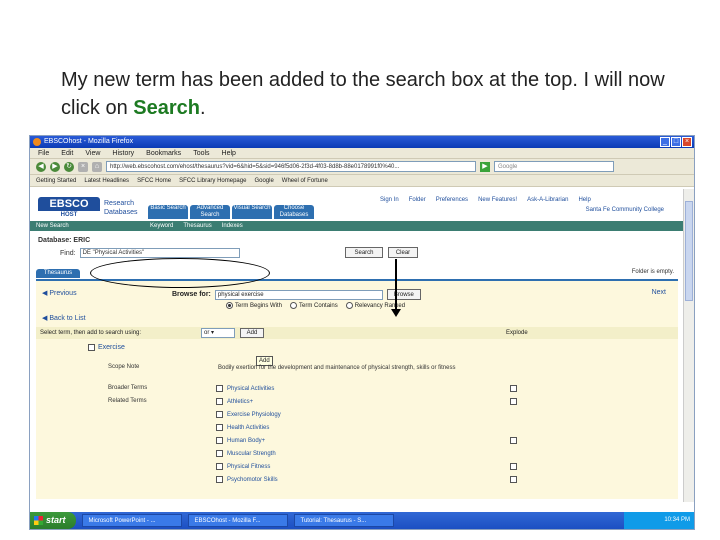 Image resolution: width=720 pixels, height=540 pixels. Describe the element at coordinates (41, 166) in the screenshot. I see `back-icon: ◀` at that location.